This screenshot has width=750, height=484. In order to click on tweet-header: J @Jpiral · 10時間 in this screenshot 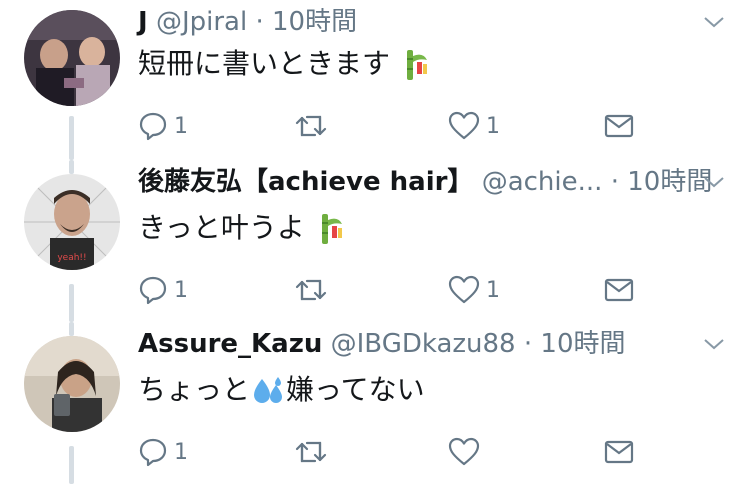, I will do `click(414, 22)`.